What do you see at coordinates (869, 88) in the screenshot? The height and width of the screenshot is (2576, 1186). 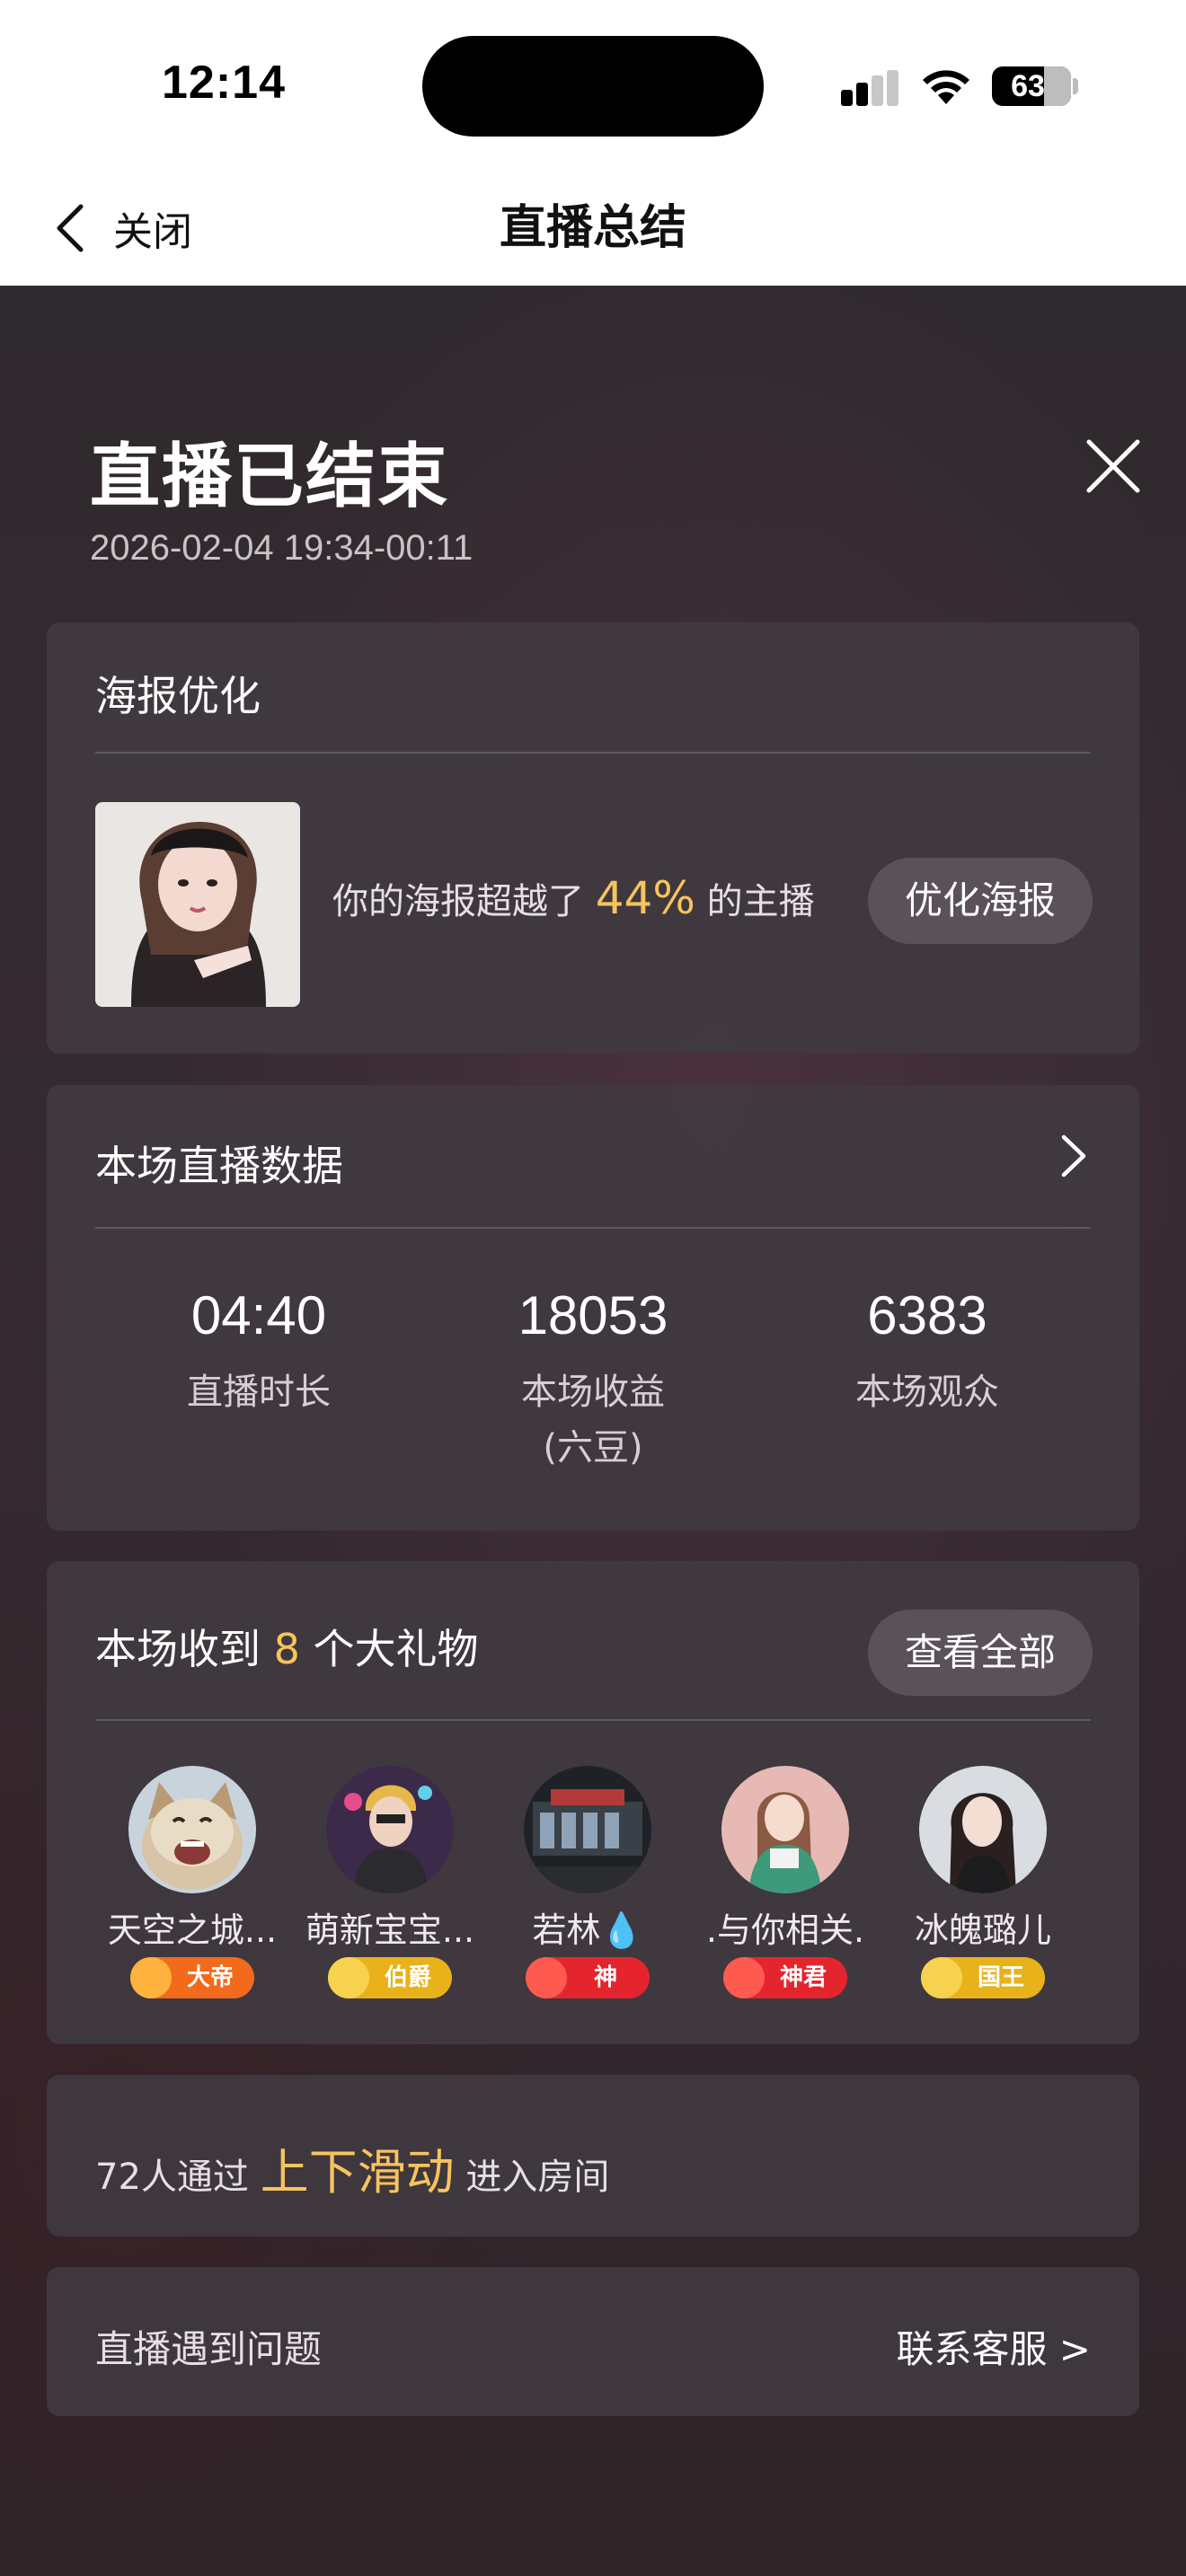 I see `signal-icon` at bounding box center [869, 88].